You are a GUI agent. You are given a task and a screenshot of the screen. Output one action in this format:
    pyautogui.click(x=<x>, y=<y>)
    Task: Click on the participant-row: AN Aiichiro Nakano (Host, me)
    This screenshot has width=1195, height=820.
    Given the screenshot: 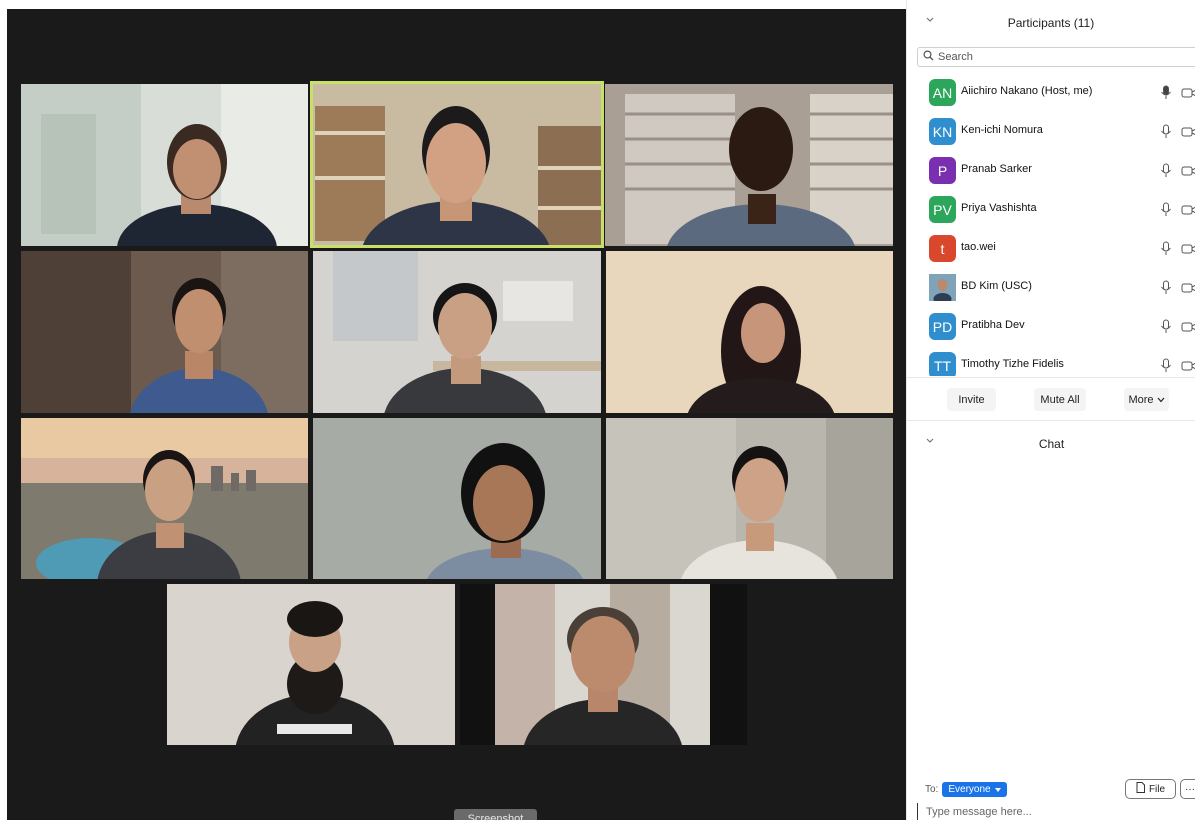 What is the action you would take?
    pyautogui.click(x=1051, y=92)
    